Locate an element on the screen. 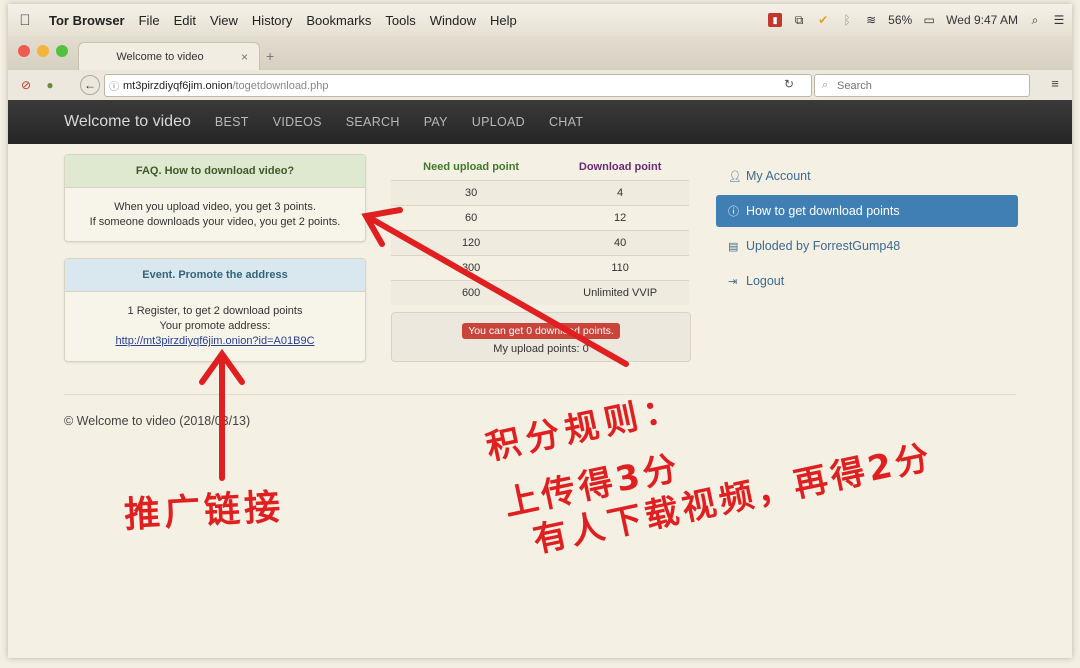 Image resolution: width=1080 pixels, height=668 pixels. tor-onion-icon: ● is located at coordinates (50, 85).